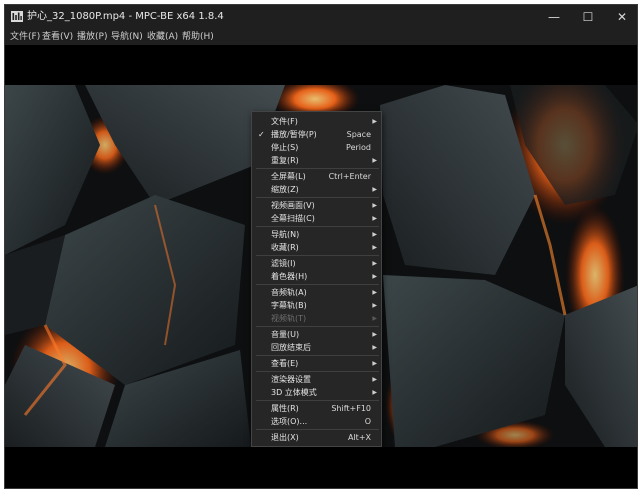 Image resolution: width=642 pixels, height=493 pixels. Describe the element at coordinates (316, 247) in the screenshot. I see `context-menu-item: 收藏(R) ▶` at that location.